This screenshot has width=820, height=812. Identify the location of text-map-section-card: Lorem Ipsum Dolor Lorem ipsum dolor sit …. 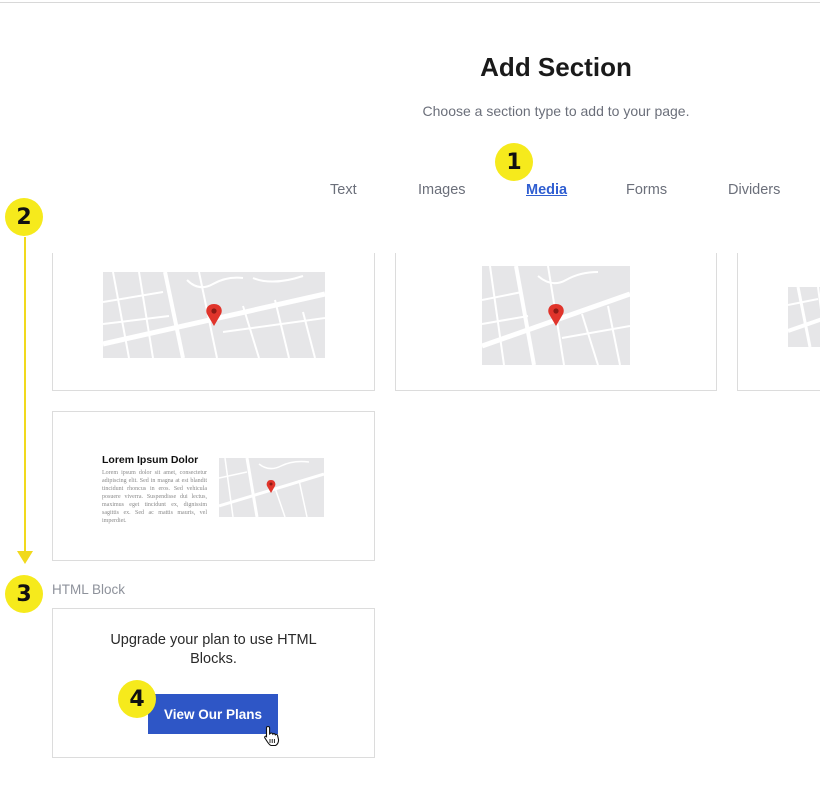
(213, 486).